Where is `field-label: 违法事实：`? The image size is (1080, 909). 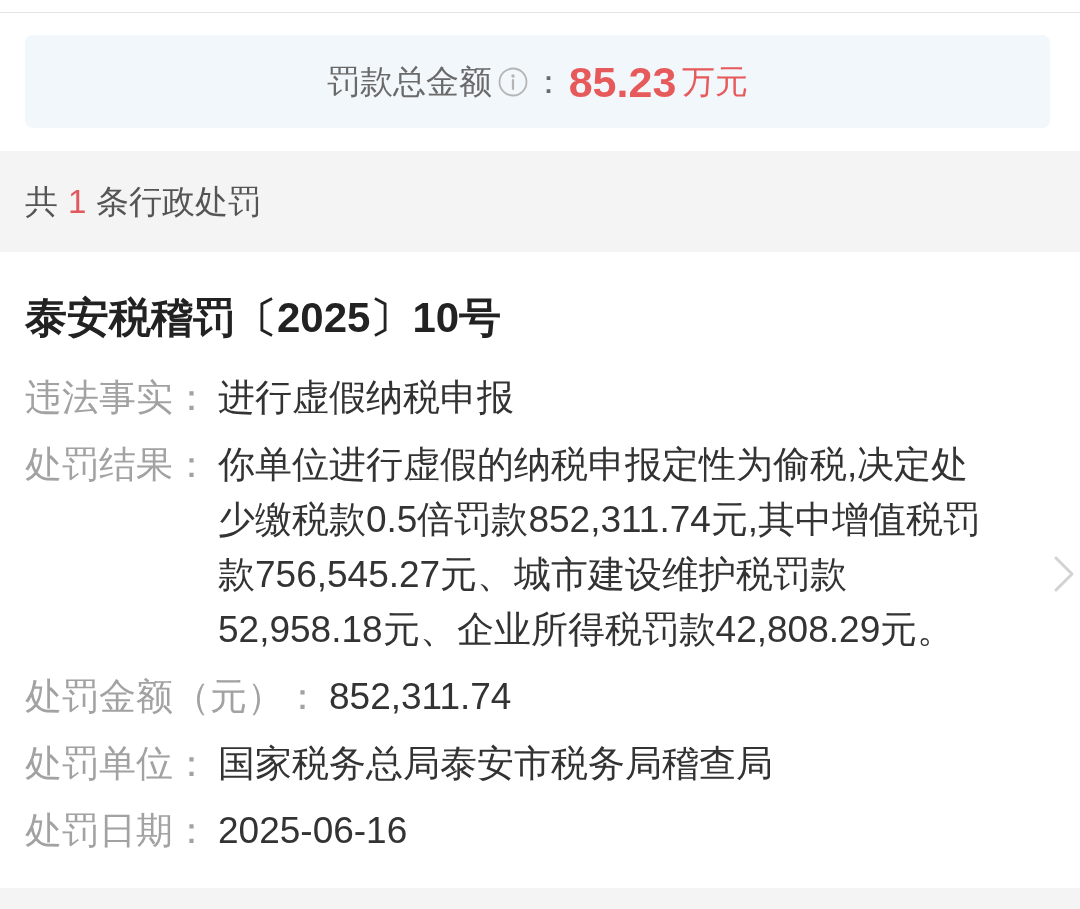
field-label: 违法事实： is located at coordinates (117, 398).